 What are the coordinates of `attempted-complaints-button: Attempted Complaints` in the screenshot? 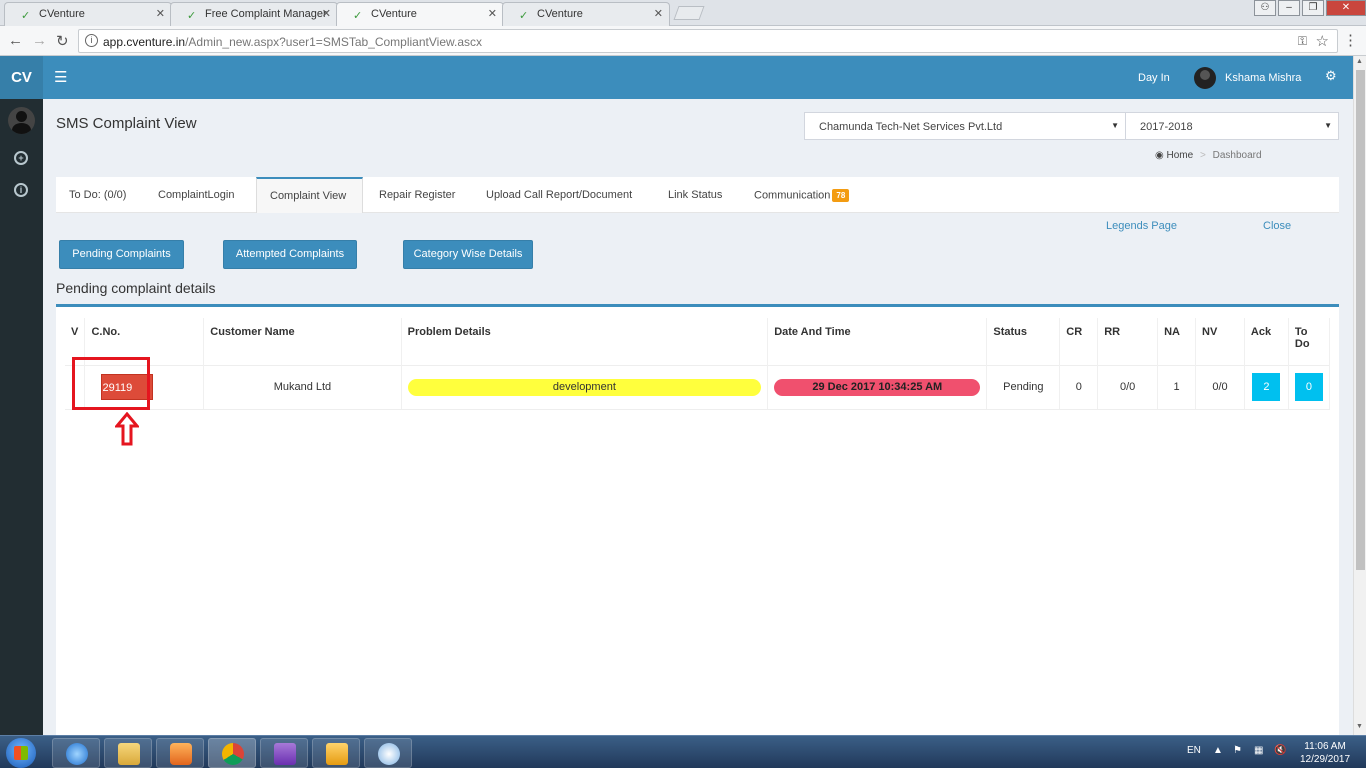 It's located at (290, 254).